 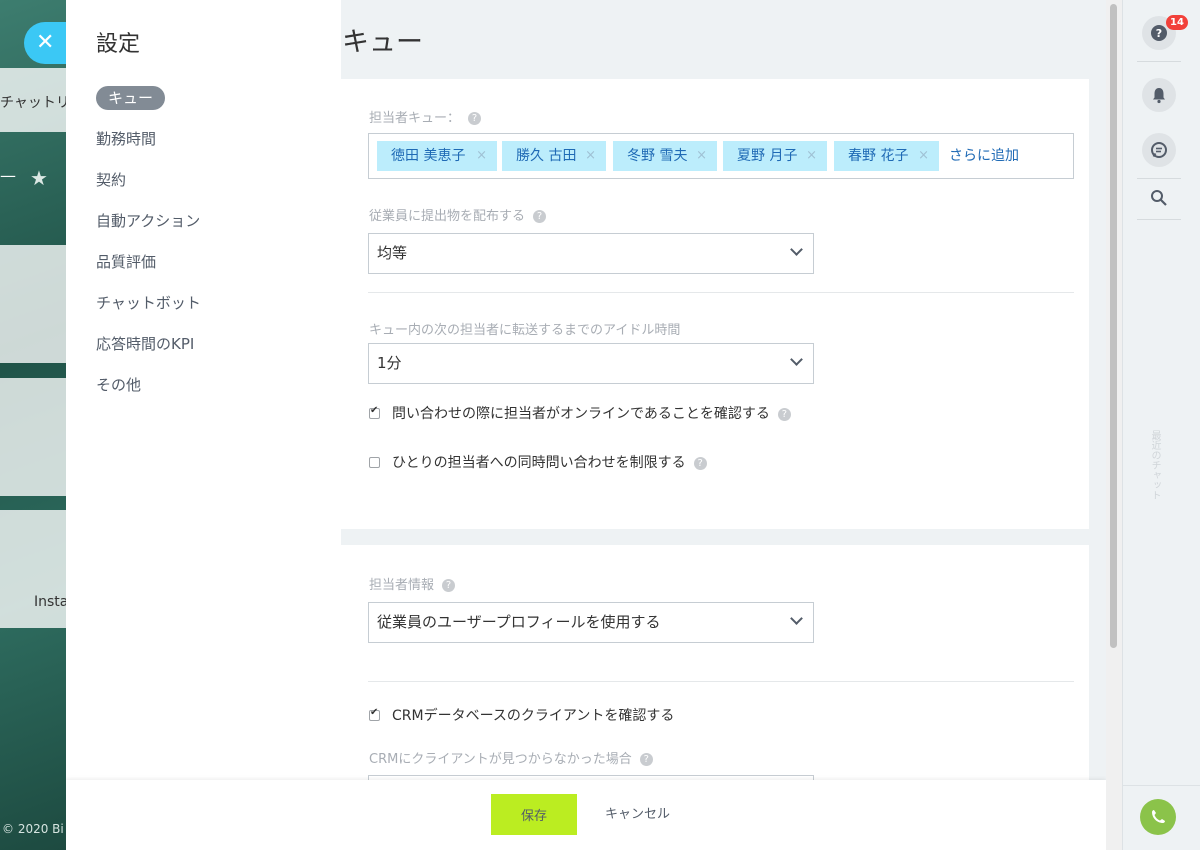 What do you see at coordinates (637, 814) in the screenshot?
I see `cancel-button: キャンセル` at bounding box center [637, 814].